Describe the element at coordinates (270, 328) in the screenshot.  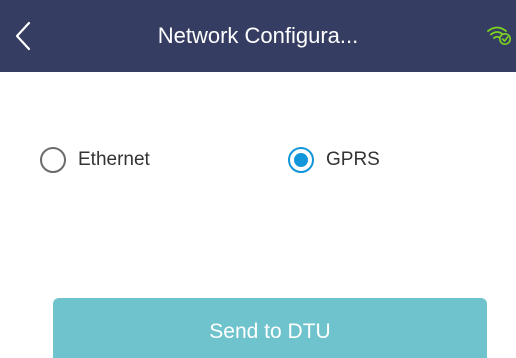
I see `send-to-dtu-button: Send to DTU` at that location.